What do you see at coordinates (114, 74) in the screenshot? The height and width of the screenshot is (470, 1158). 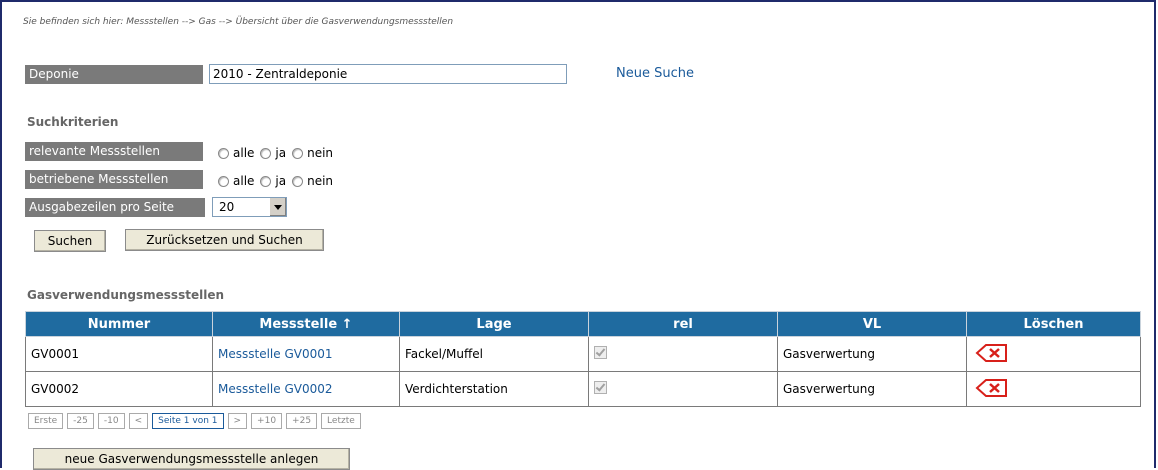 I see `deponie-label: Deponie` at bounding box center [114, 74].